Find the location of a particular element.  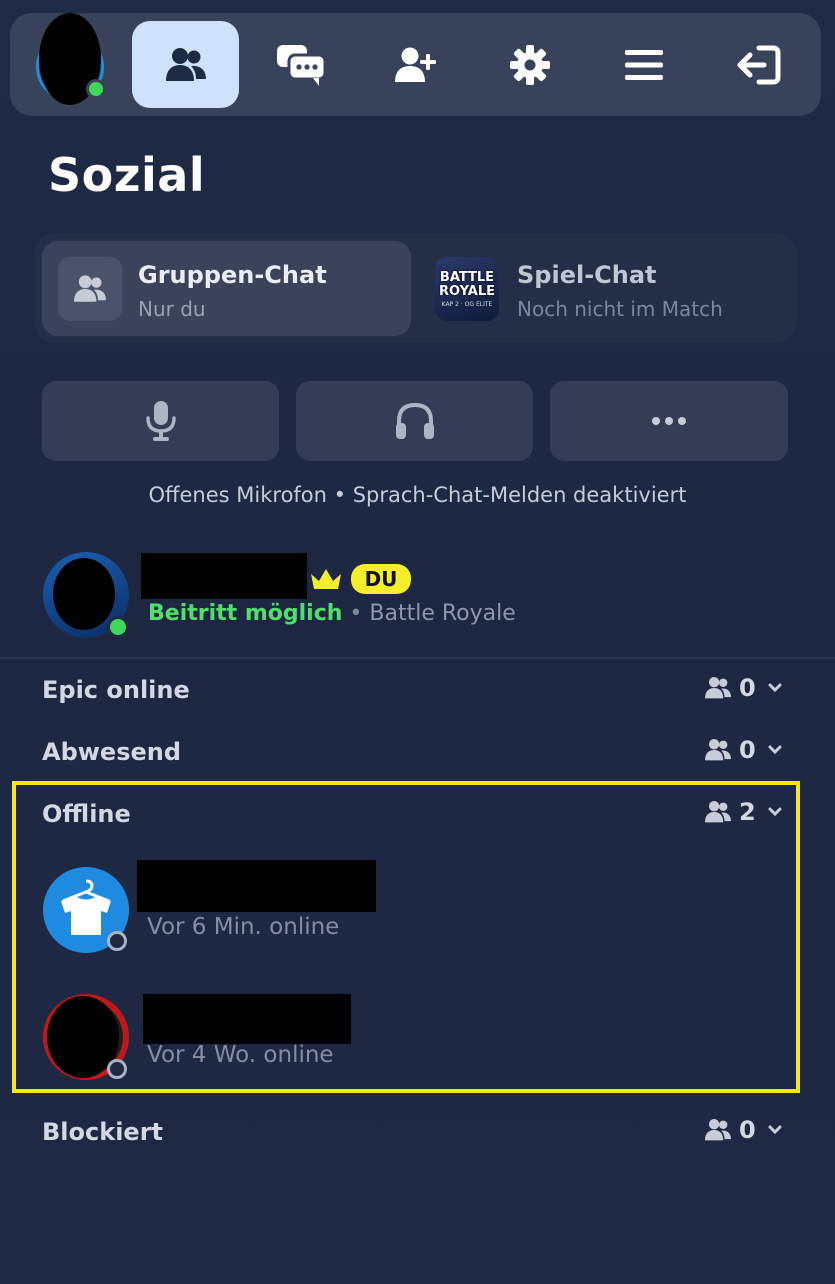

thumb-text-2: ROYALE is located at coordinates (467, 291).